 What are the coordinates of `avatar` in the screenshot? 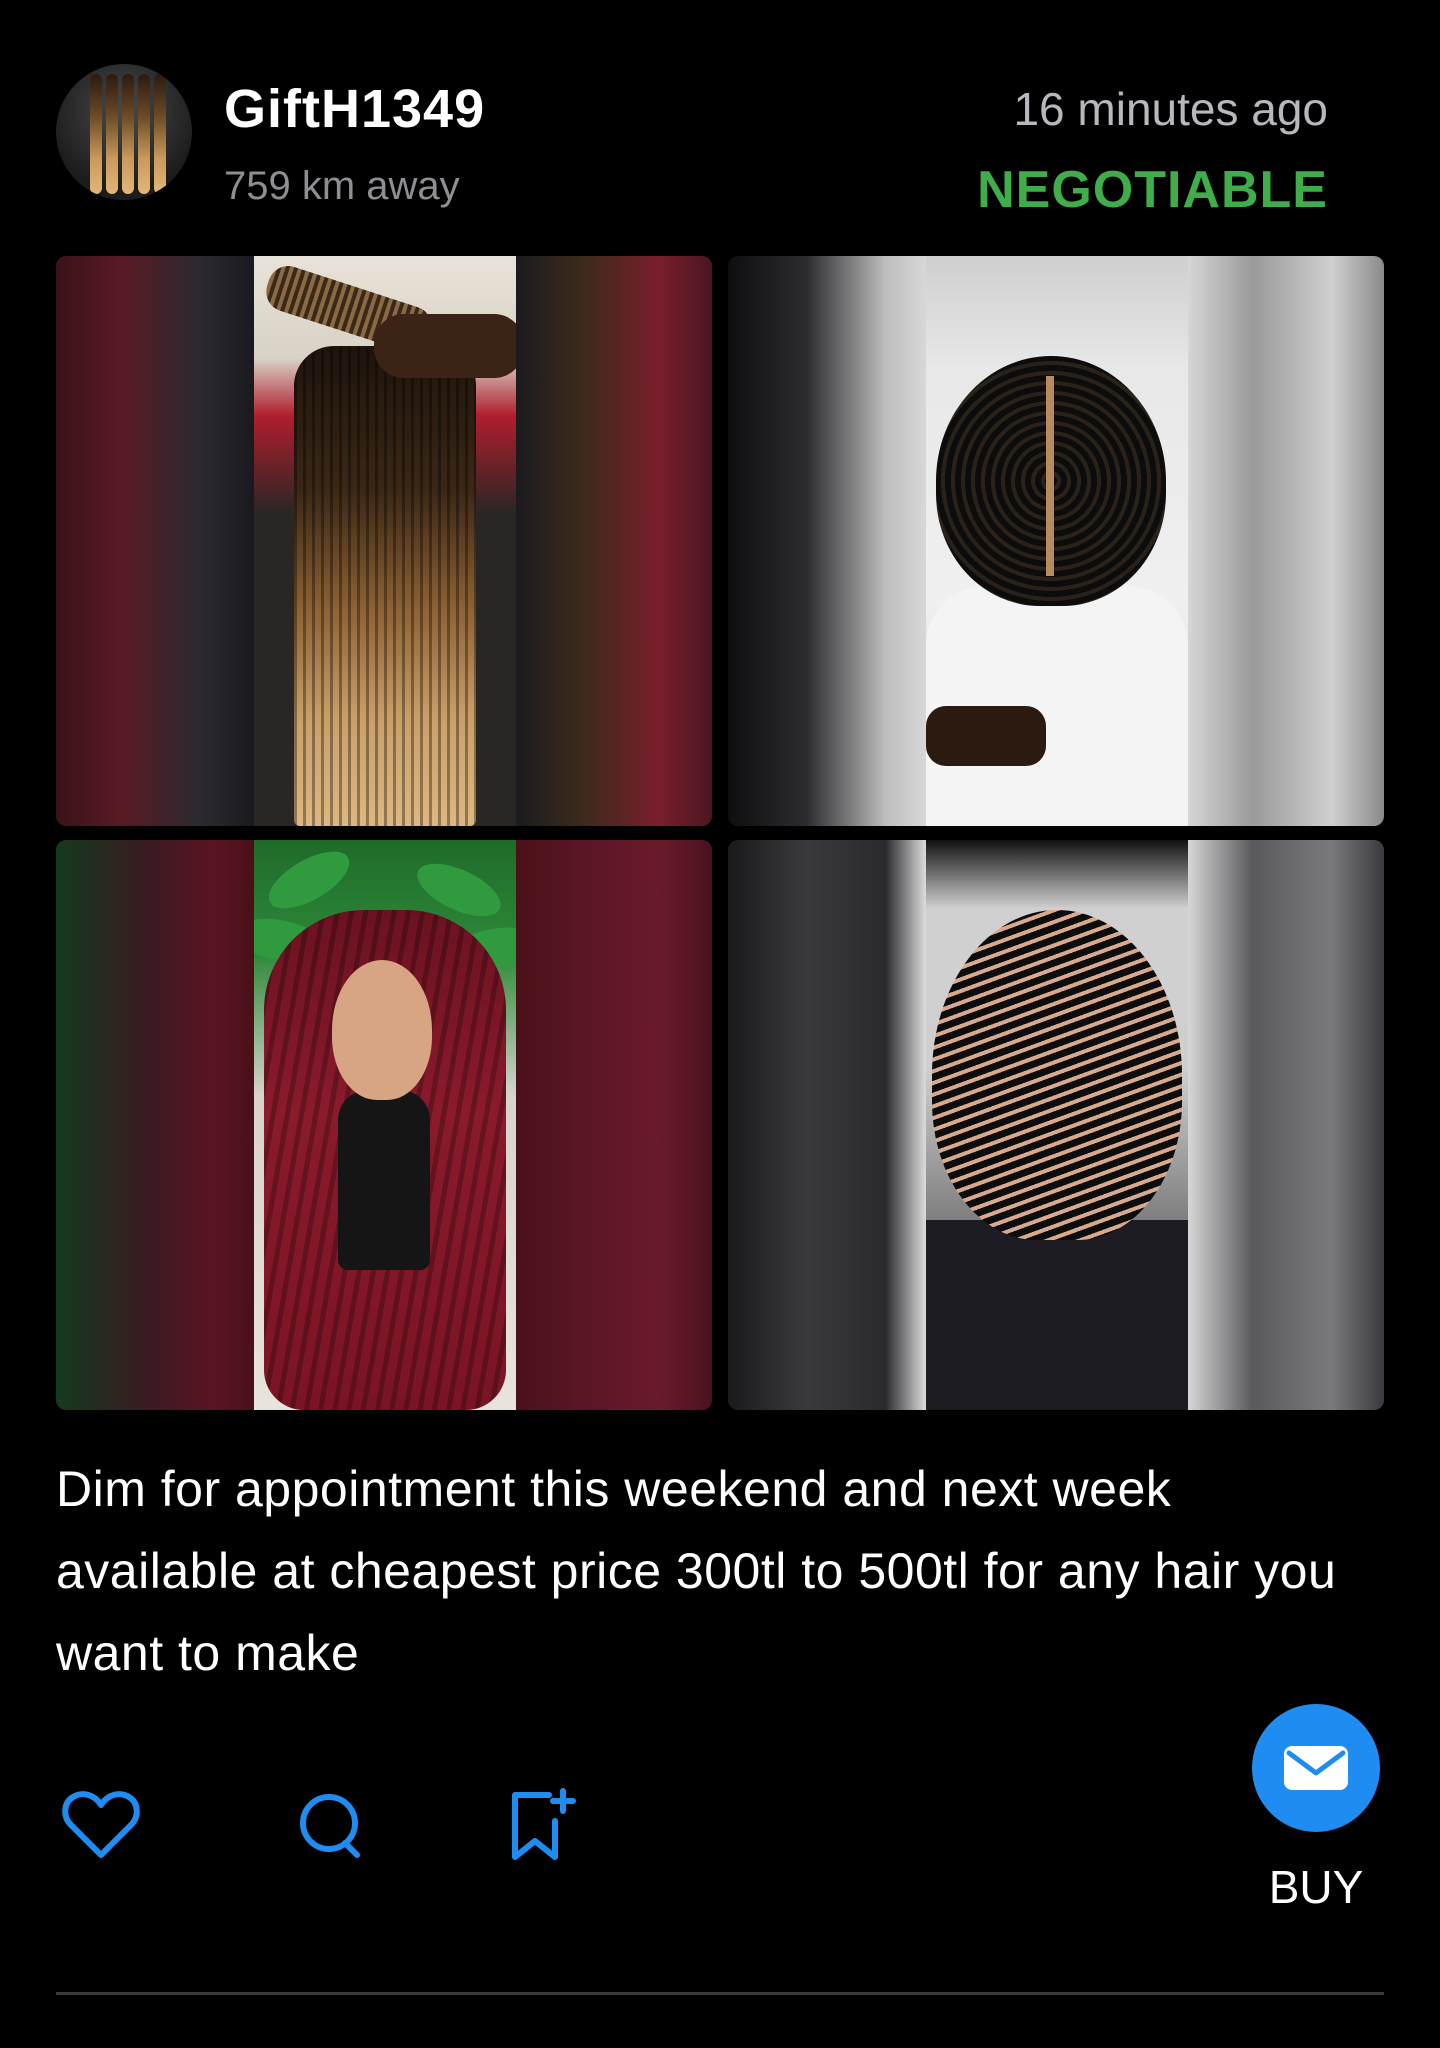 It's located at (124, 132).